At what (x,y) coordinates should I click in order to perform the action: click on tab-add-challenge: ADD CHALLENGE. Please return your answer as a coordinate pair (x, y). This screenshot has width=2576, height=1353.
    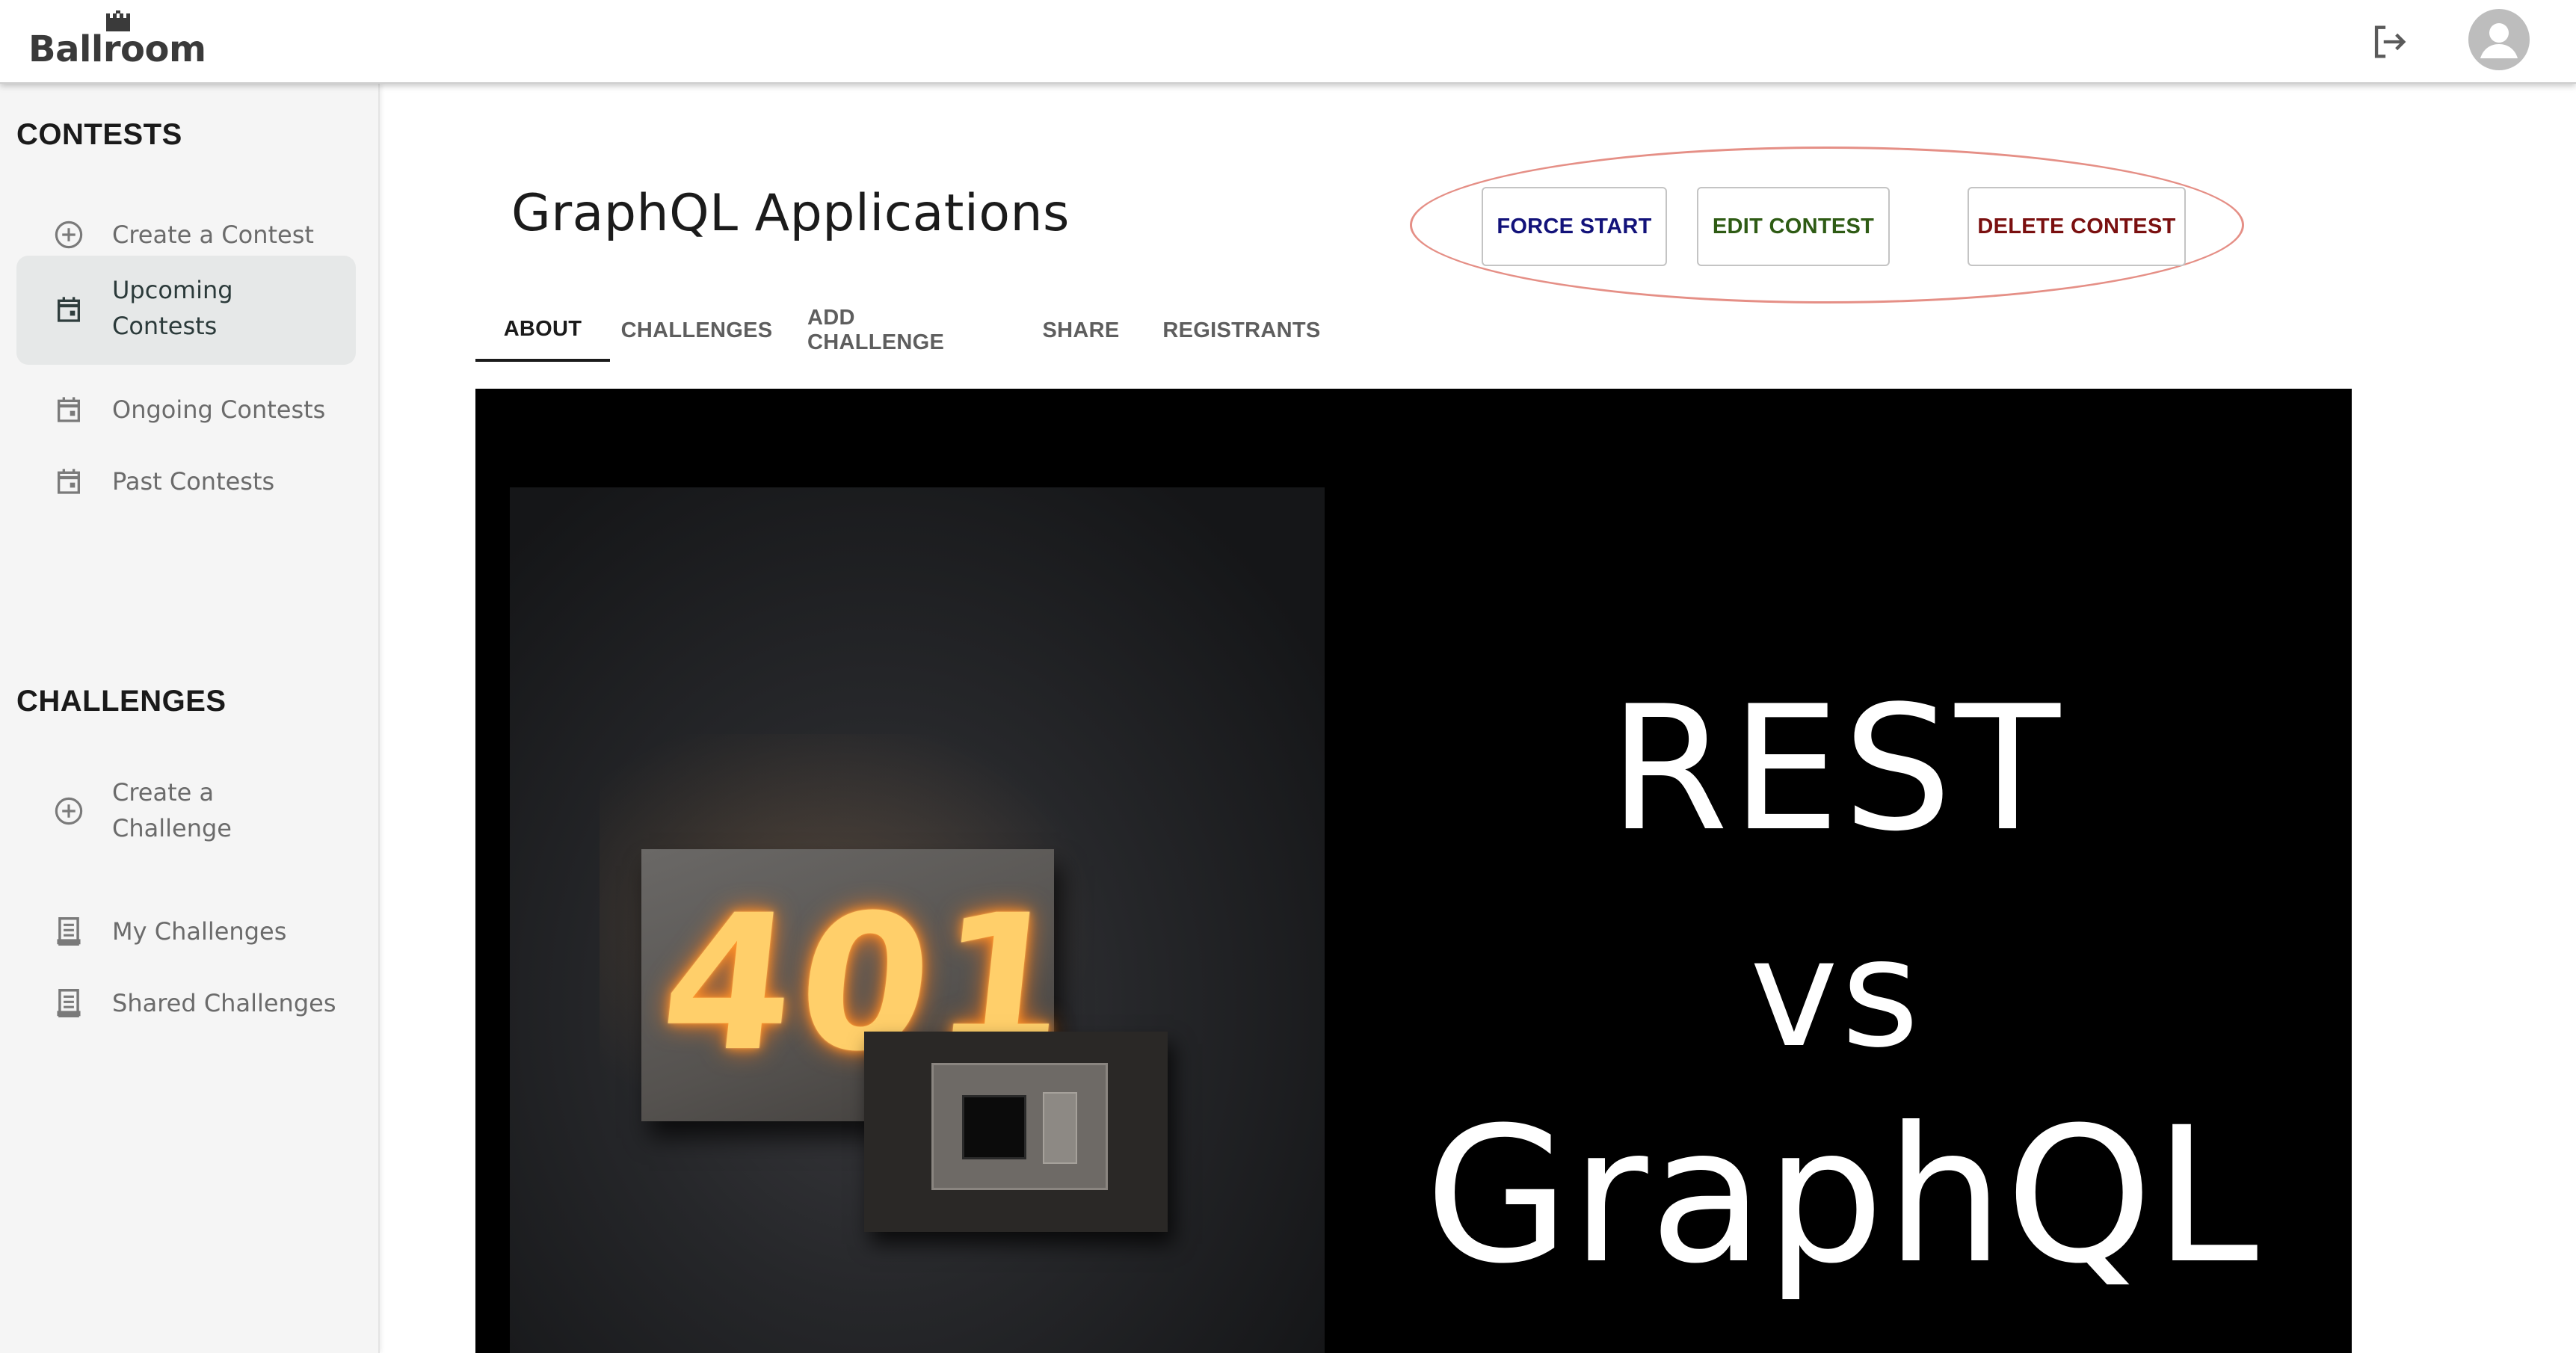
    Looking at the image, I should click on (901, 330).